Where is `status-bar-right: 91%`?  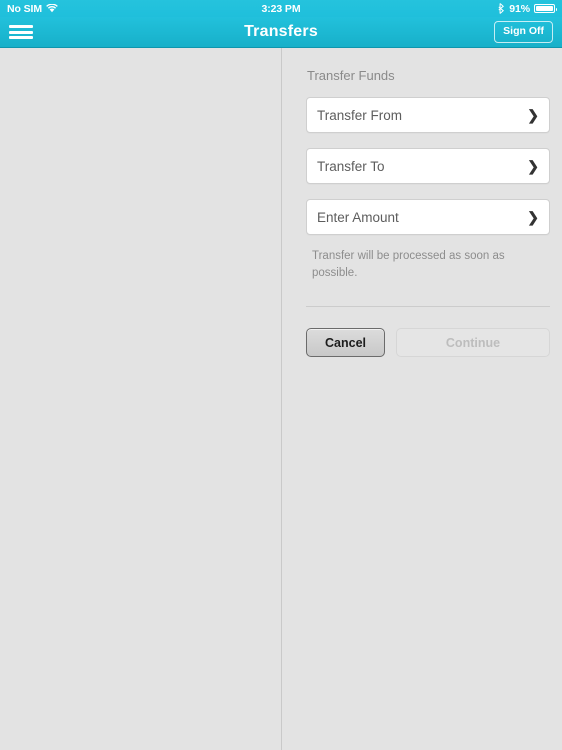 status-bar-right: 91% is located at coordinates (527, 8).